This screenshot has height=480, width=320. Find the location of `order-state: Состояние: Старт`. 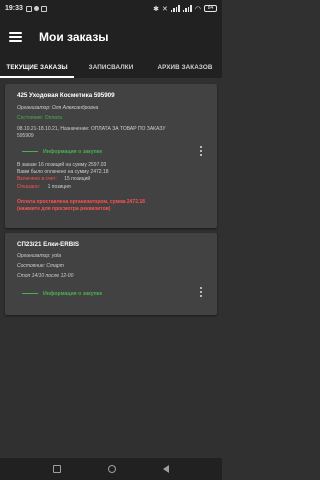

order-state: Состояние: Старт is located at coordinates (40, 266).